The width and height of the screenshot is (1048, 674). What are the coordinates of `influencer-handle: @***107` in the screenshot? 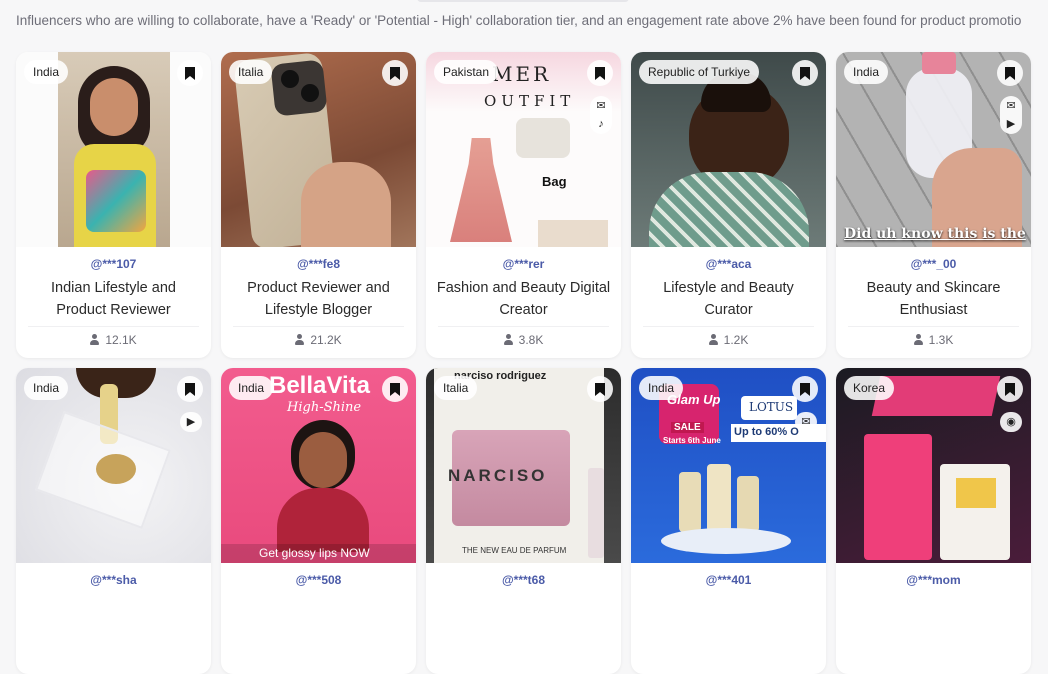 It's located at (113, 264).